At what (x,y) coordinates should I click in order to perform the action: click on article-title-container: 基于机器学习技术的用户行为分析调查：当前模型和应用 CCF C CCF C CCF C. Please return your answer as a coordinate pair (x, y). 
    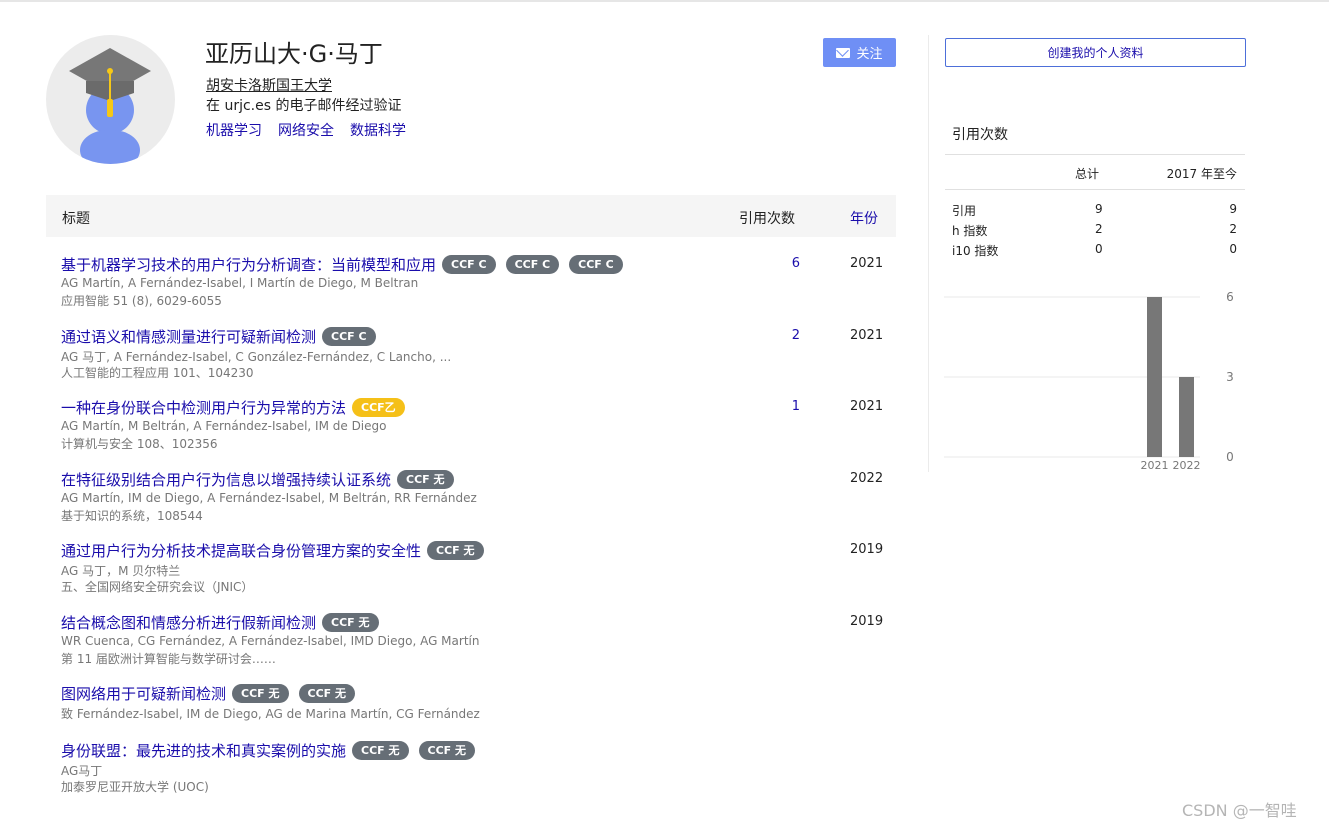
    Looking at the image, I should click on (342, 264).